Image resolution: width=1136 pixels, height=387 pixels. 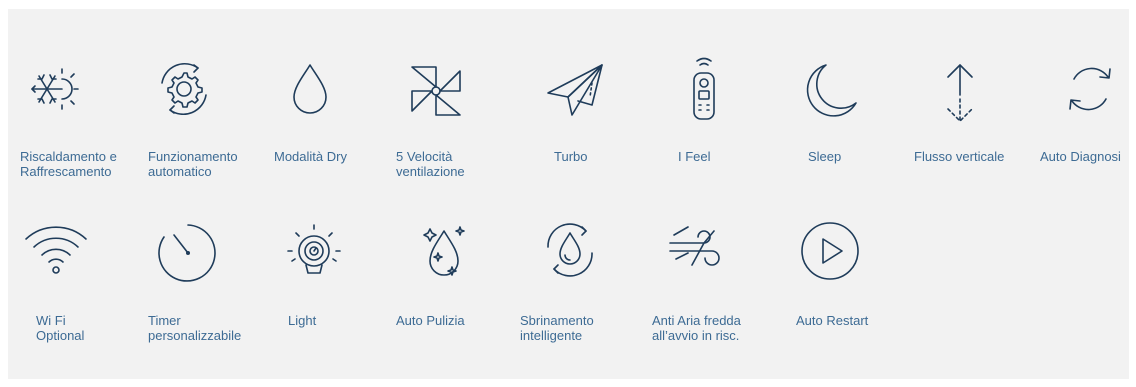 I want to click on play-circle-icon, so click(x=828, y=249).